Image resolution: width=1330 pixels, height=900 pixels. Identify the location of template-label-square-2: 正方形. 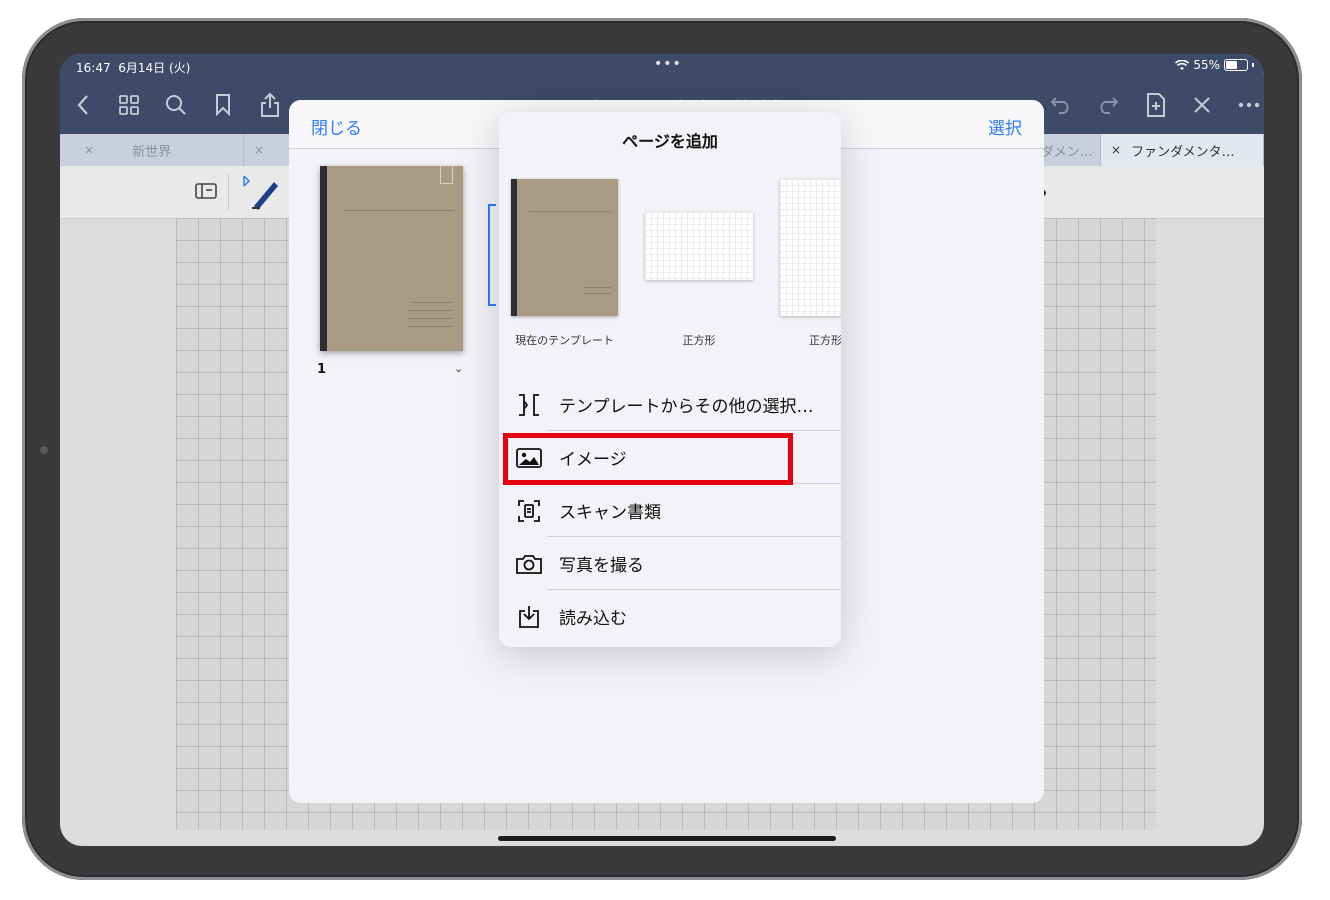
(825, 340).